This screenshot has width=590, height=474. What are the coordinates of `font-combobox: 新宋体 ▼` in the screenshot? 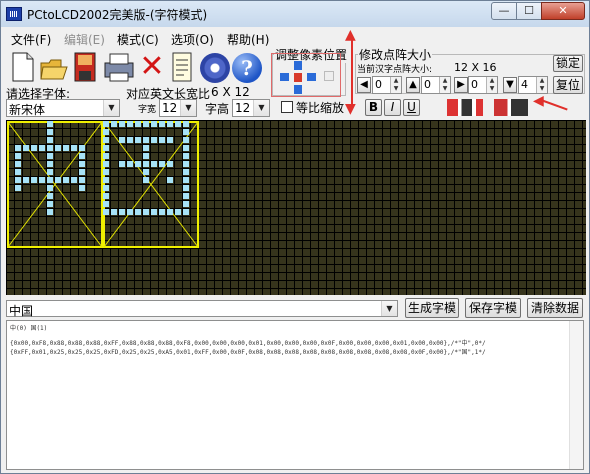 It's located at (63, 108).